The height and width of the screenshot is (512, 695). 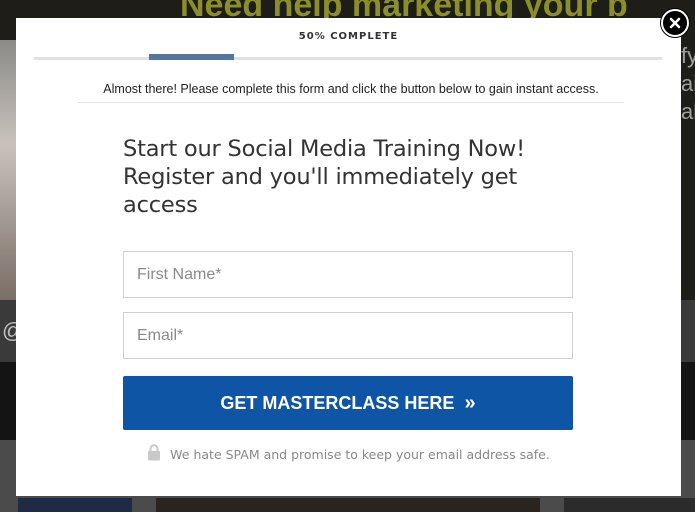 I want to click on close-button, so click(x=675, y=23).